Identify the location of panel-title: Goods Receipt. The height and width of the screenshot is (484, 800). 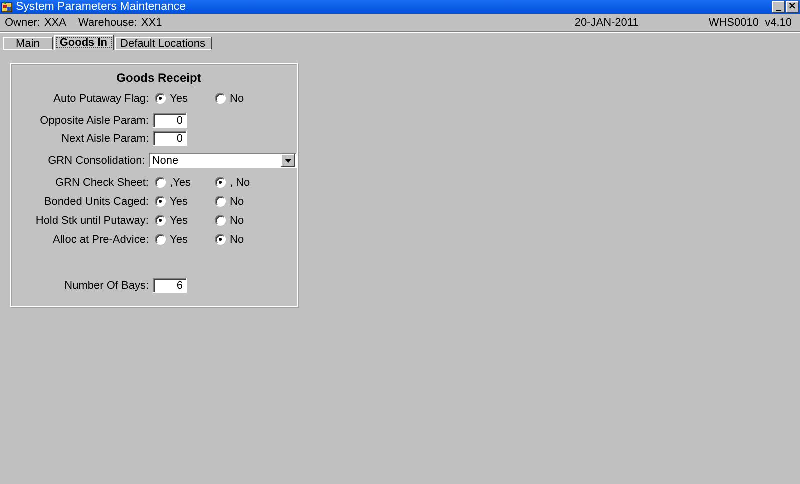
(159, 78).